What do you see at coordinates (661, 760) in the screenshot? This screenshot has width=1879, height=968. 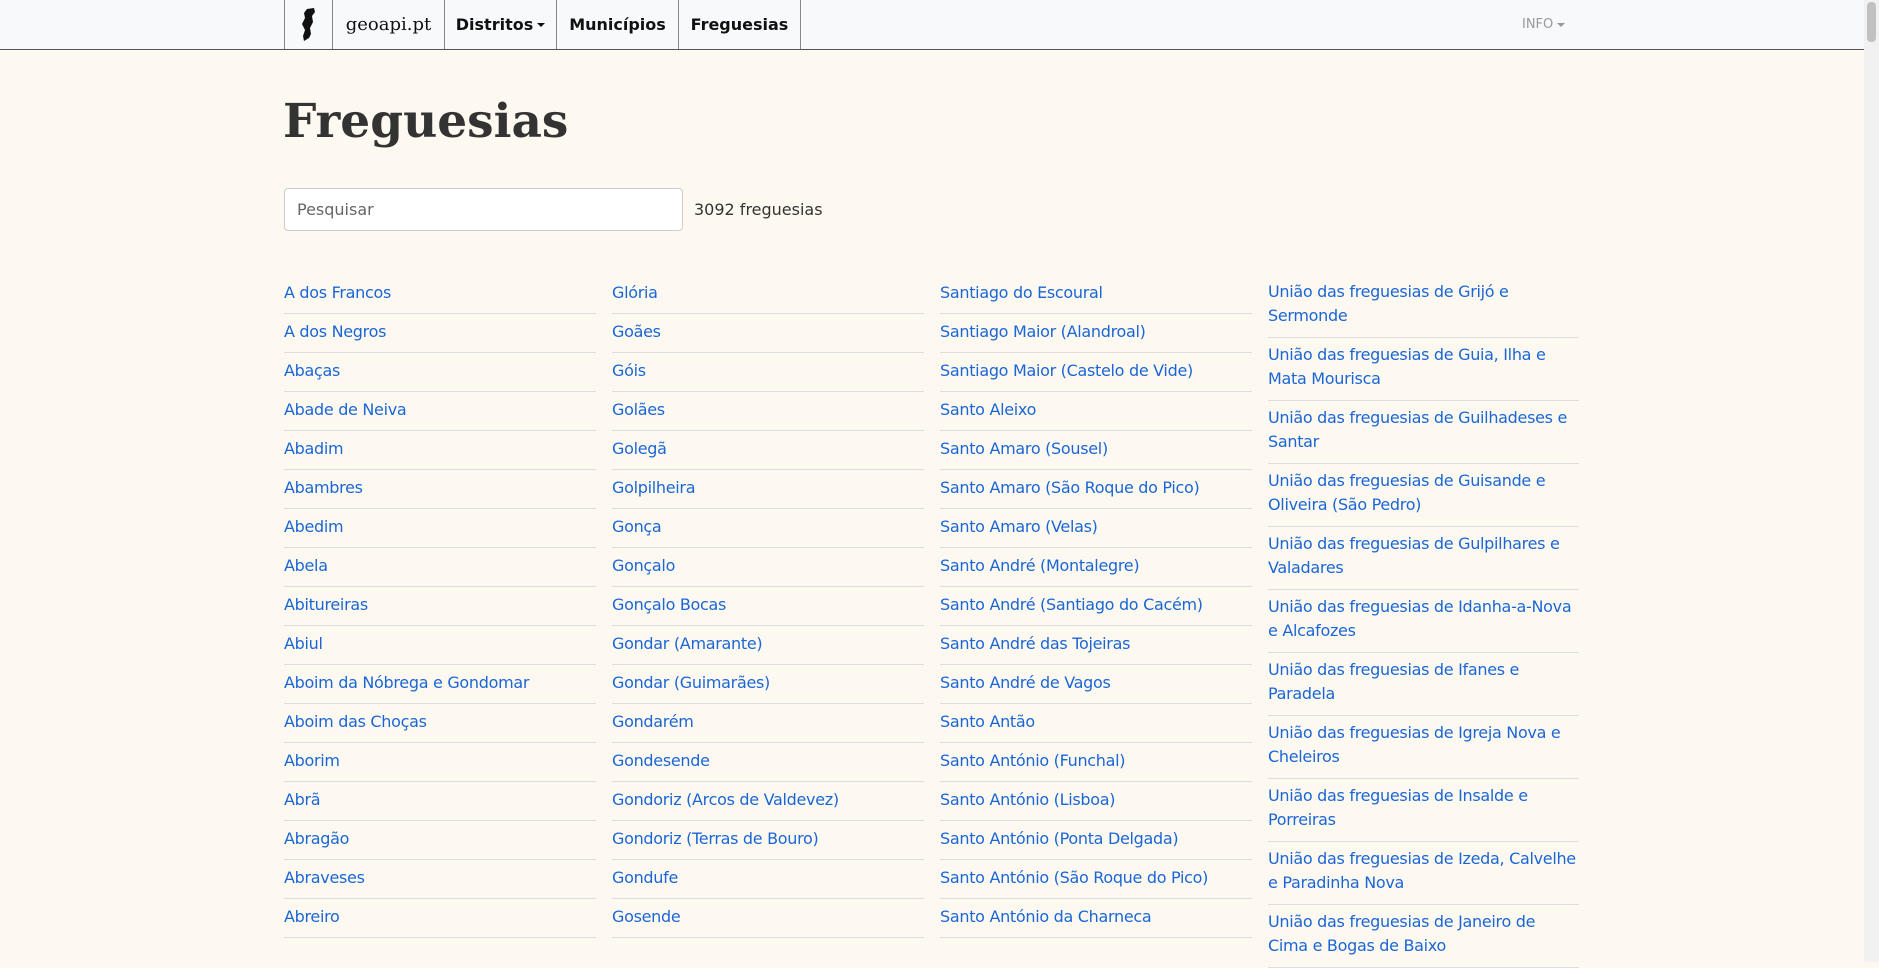 I see `freguesia-link: Gondesende` at bounding box center [661, 760].